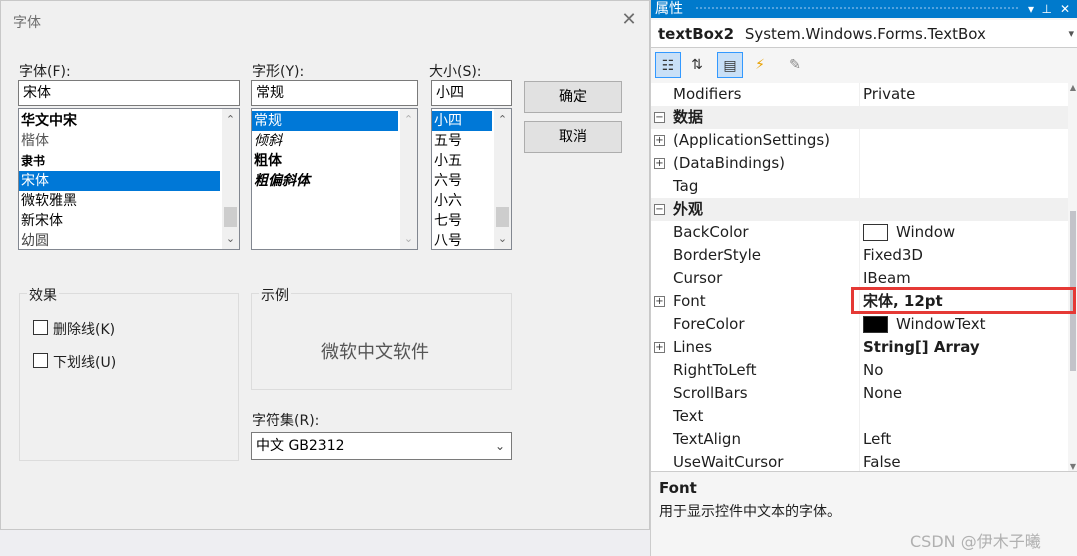 This screenshot has height=556, width=1077. I want to click on size-list-item: 六号, so click(462, 181).